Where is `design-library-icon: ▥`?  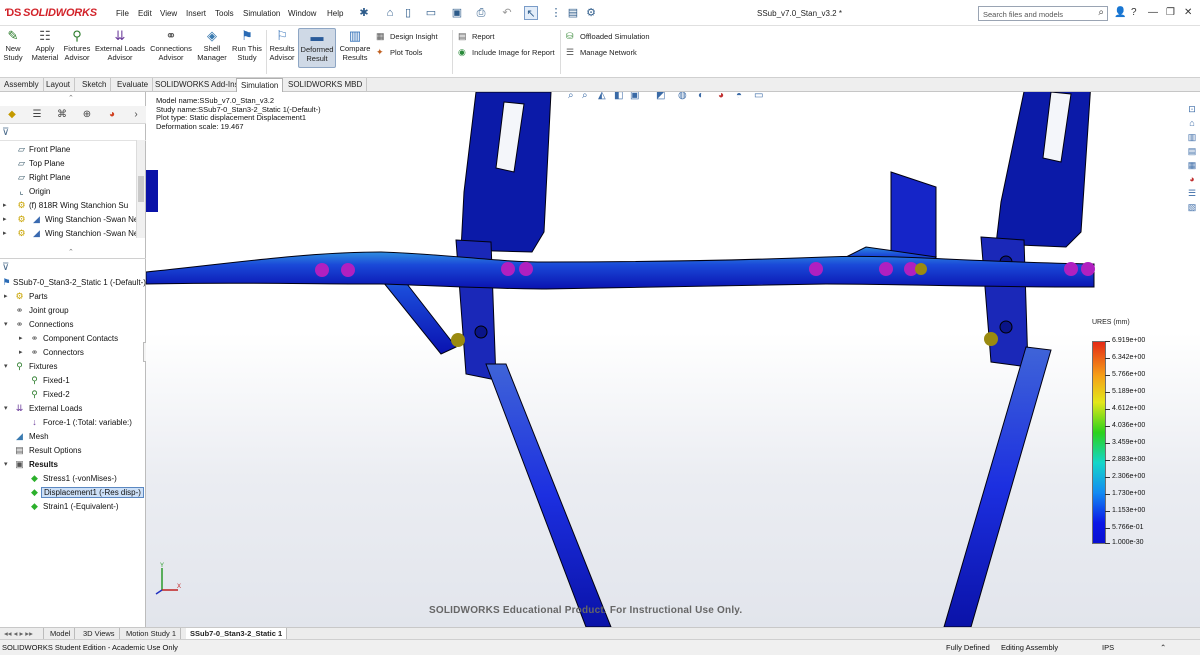 design-library-icon: ▥ is located at coordinates (1192, 138).